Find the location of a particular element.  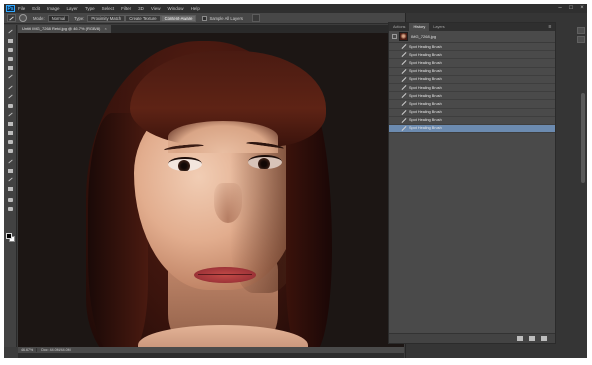

history-brush-icon is located at coordinates (10, 115).